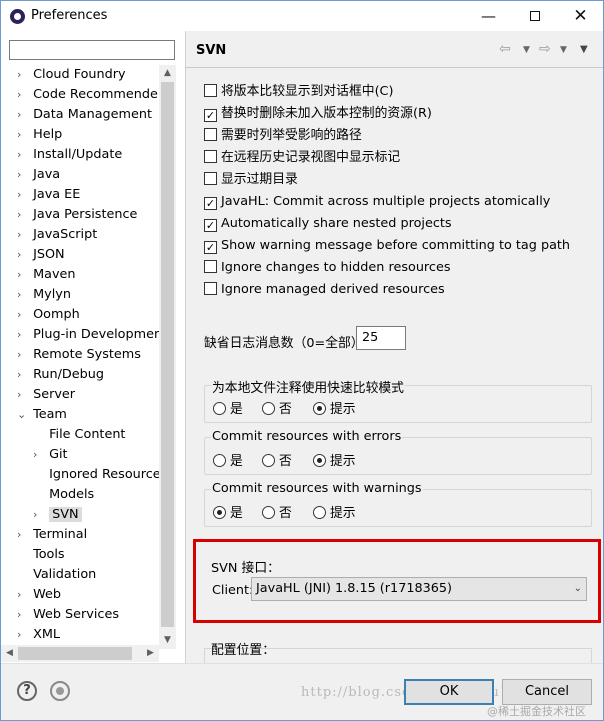 The image size is (604, 721). I want to click on tree-item: Tools, so click(41, 555).